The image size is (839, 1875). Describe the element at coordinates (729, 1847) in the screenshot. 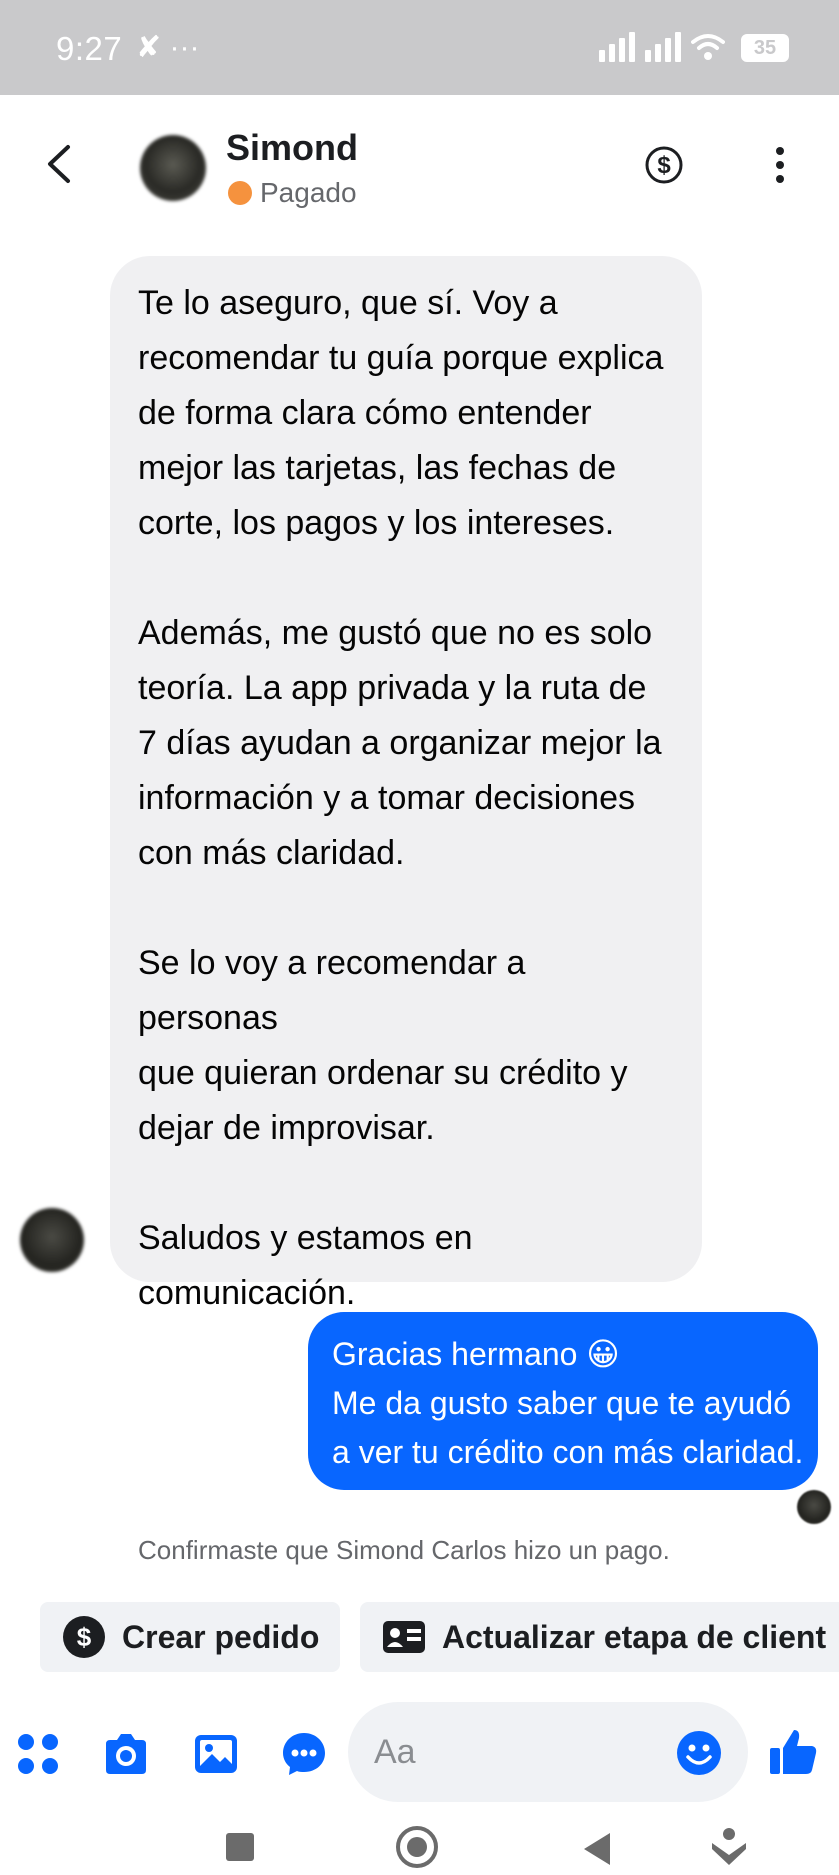

I see `assistant-icon` at that location.